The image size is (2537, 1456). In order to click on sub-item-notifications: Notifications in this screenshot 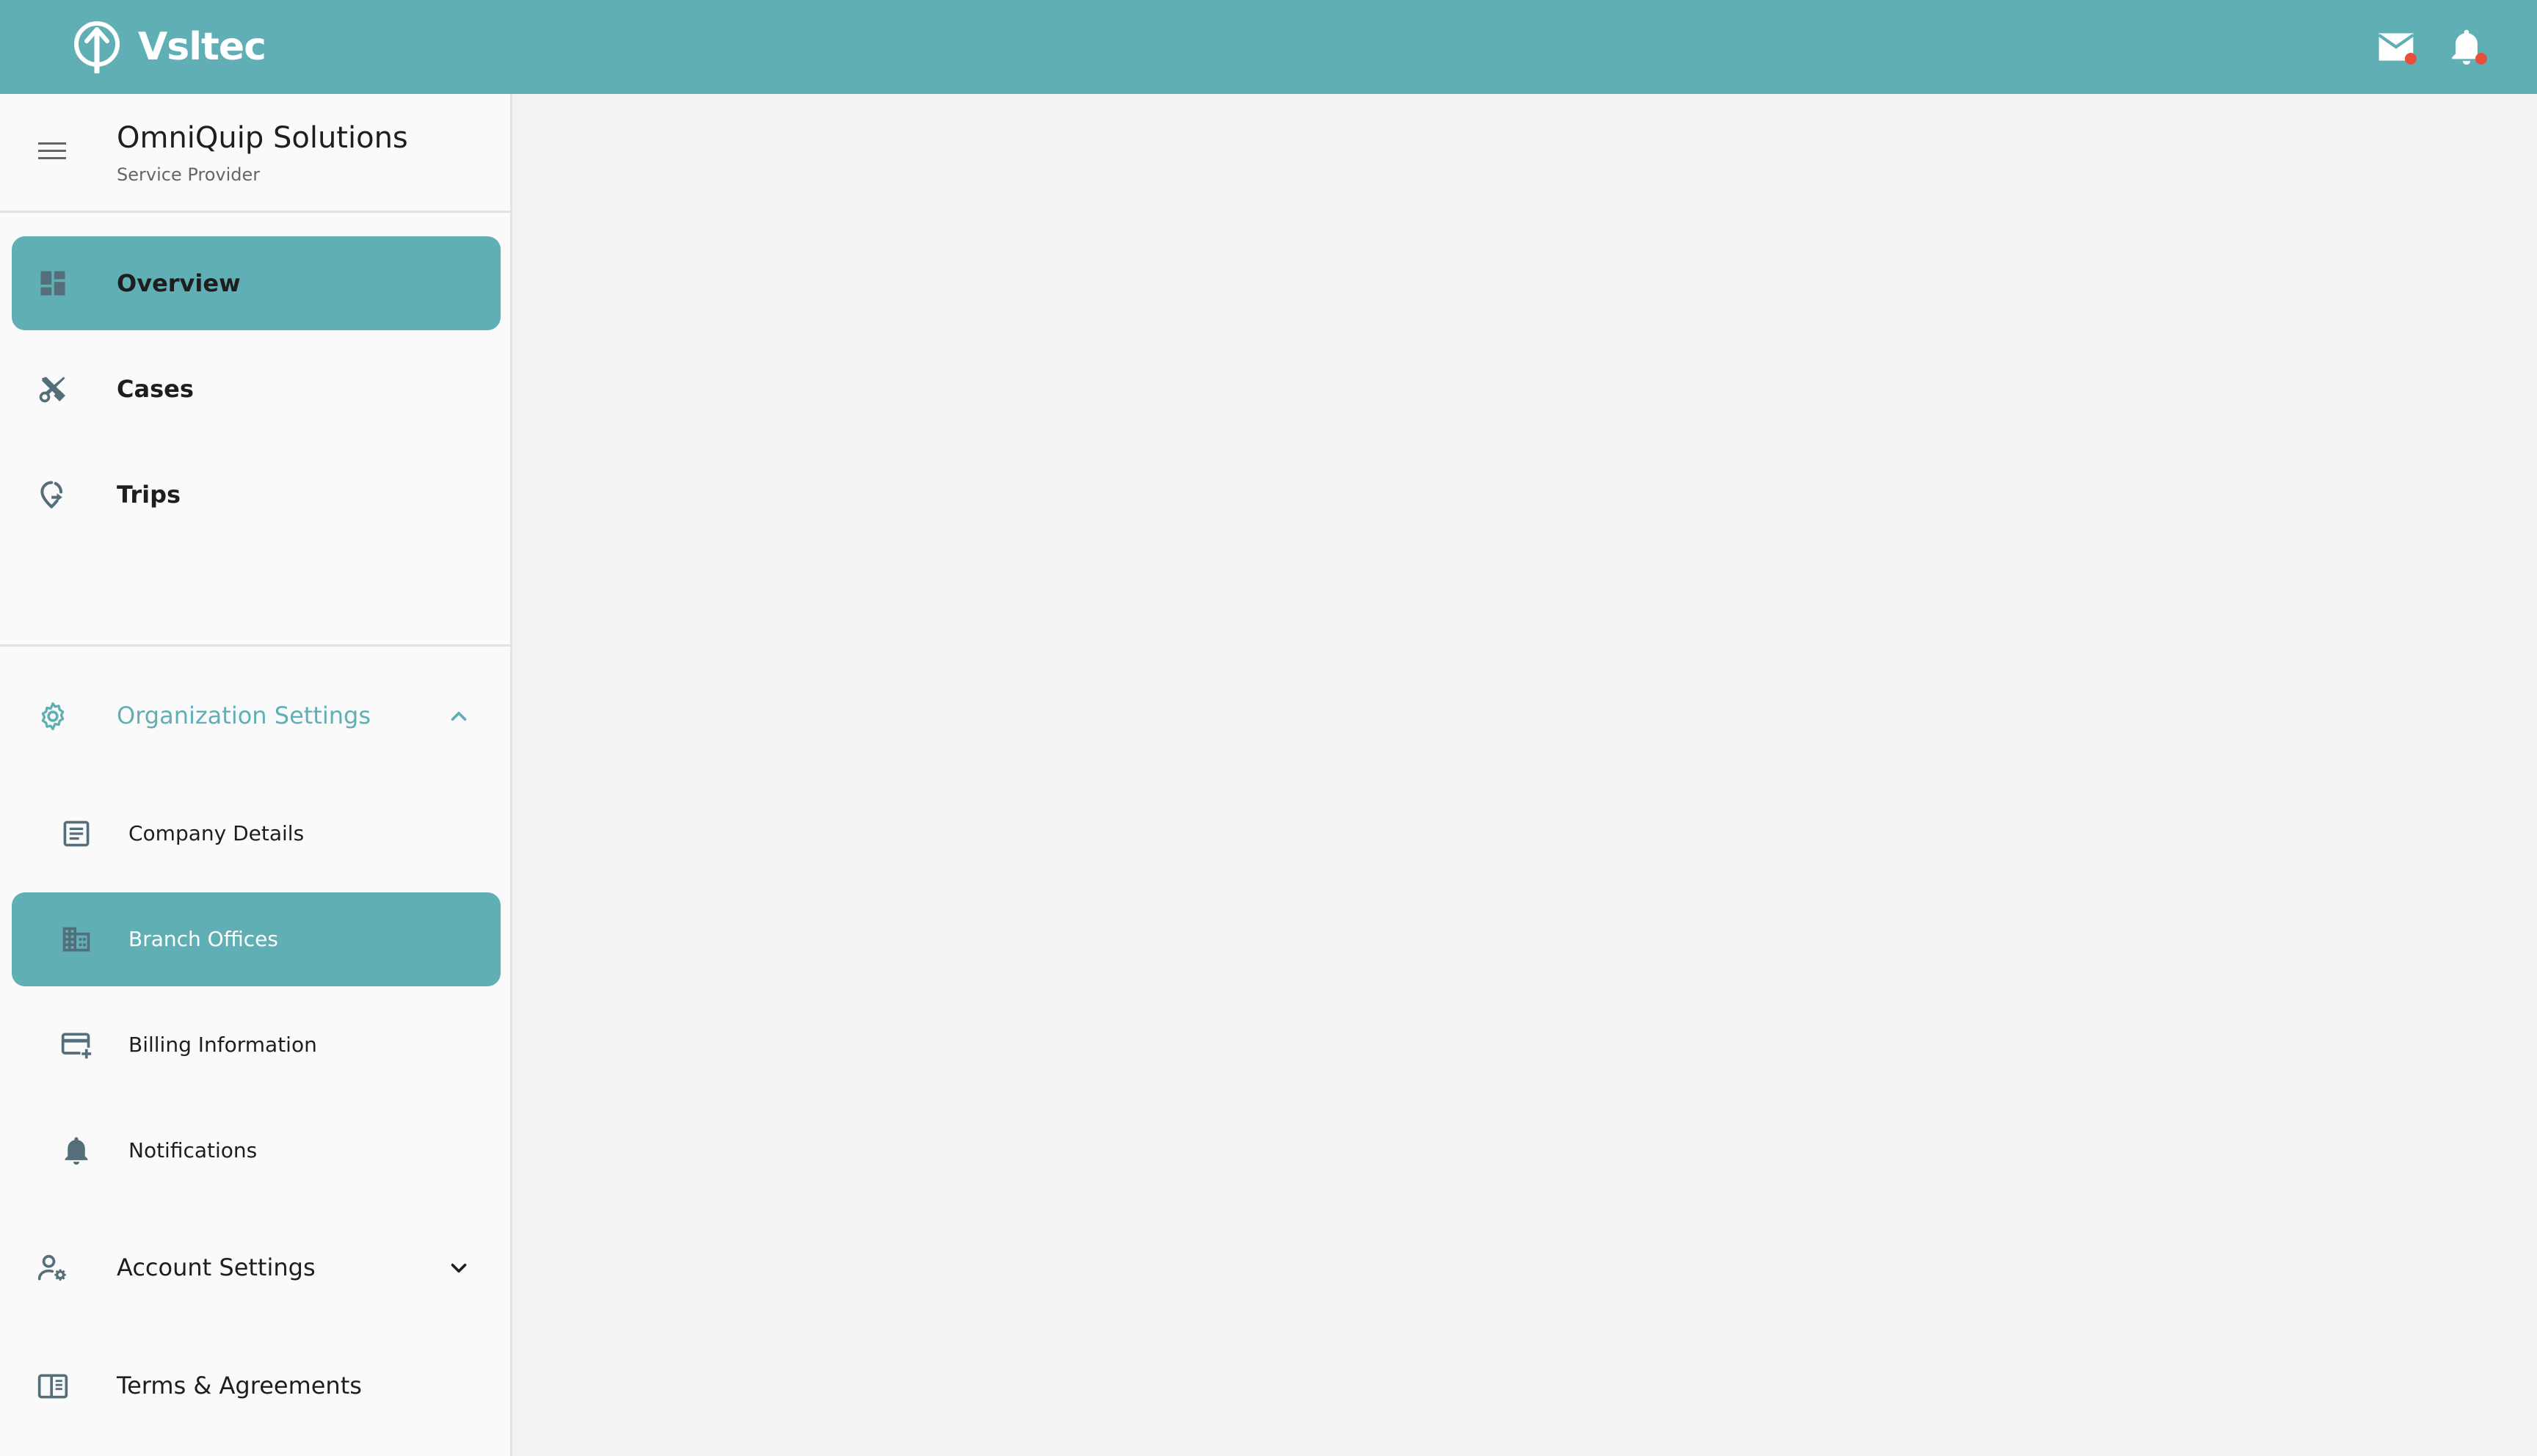, I will do `click(256, 1151)`.